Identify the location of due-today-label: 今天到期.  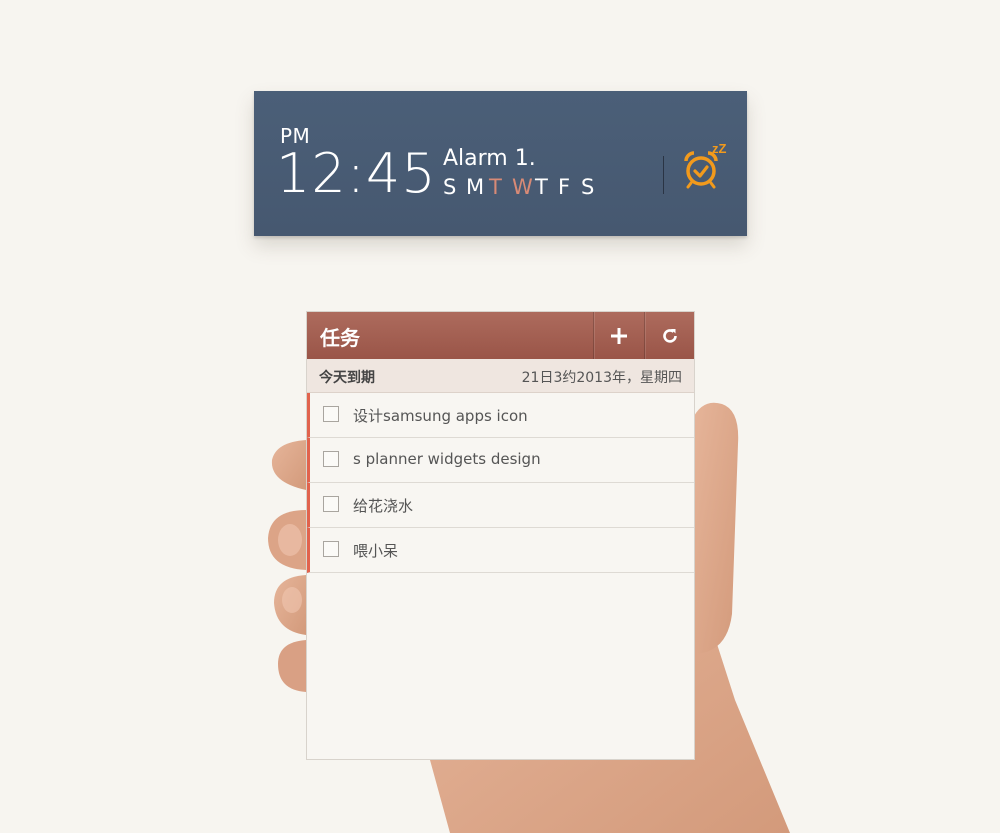
(347, 378).